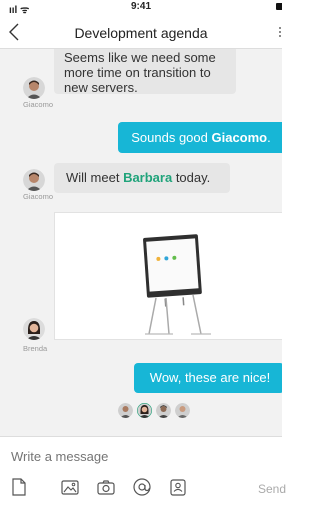  Describe the element at coordinates (106, 487) in the screenshot. I see `camera-icon` at that location.